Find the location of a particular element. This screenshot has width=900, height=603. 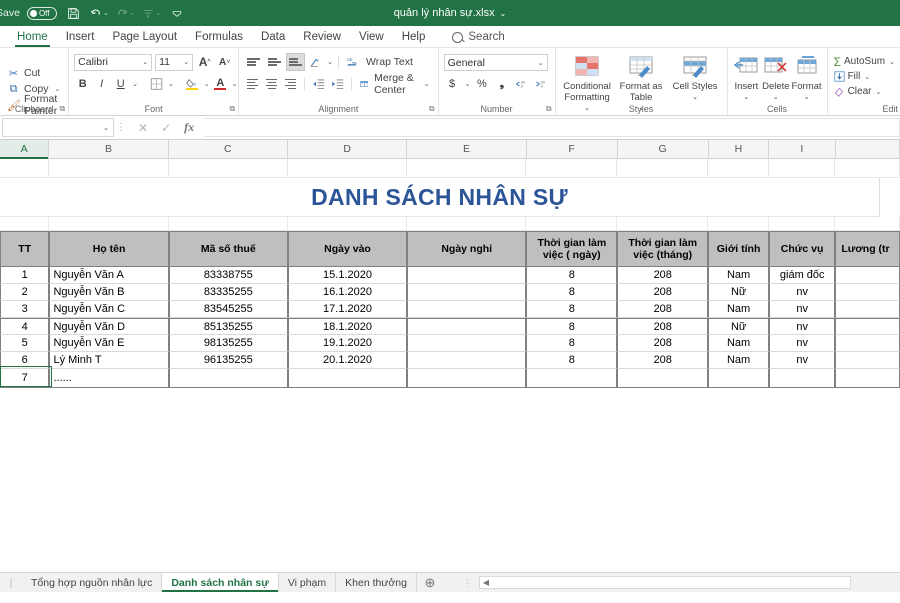

underline-button: U is located at coordinates (120, 84).